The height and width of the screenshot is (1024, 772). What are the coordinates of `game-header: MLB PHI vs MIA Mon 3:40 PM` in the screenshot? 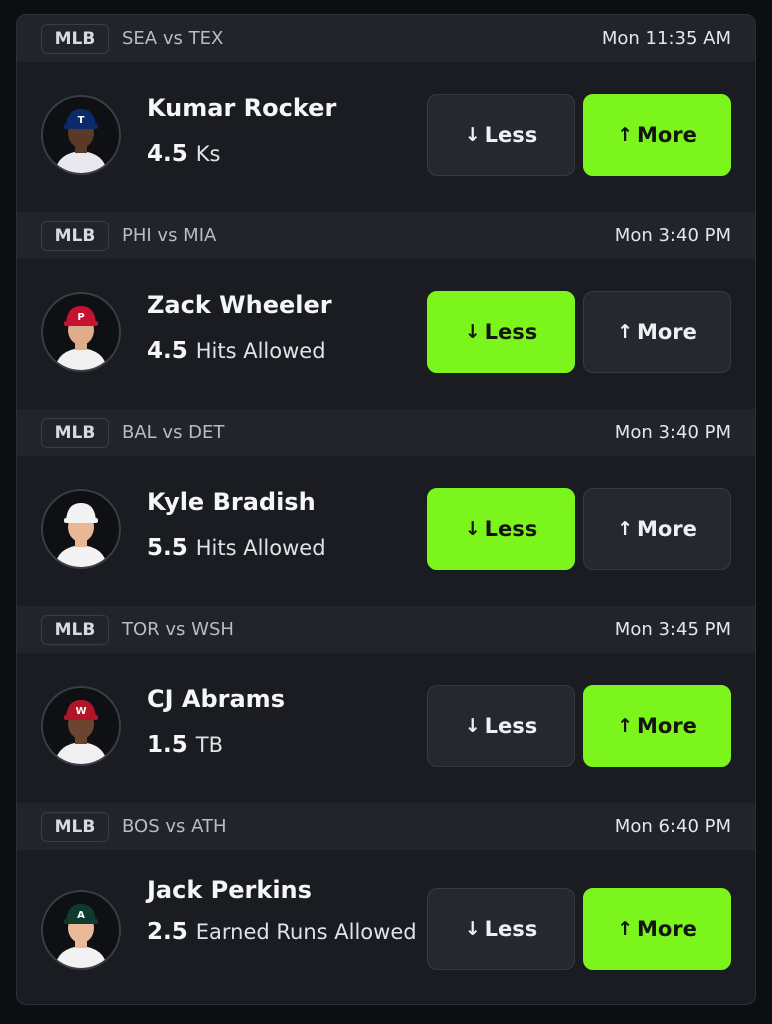 It's located at (386, 235).